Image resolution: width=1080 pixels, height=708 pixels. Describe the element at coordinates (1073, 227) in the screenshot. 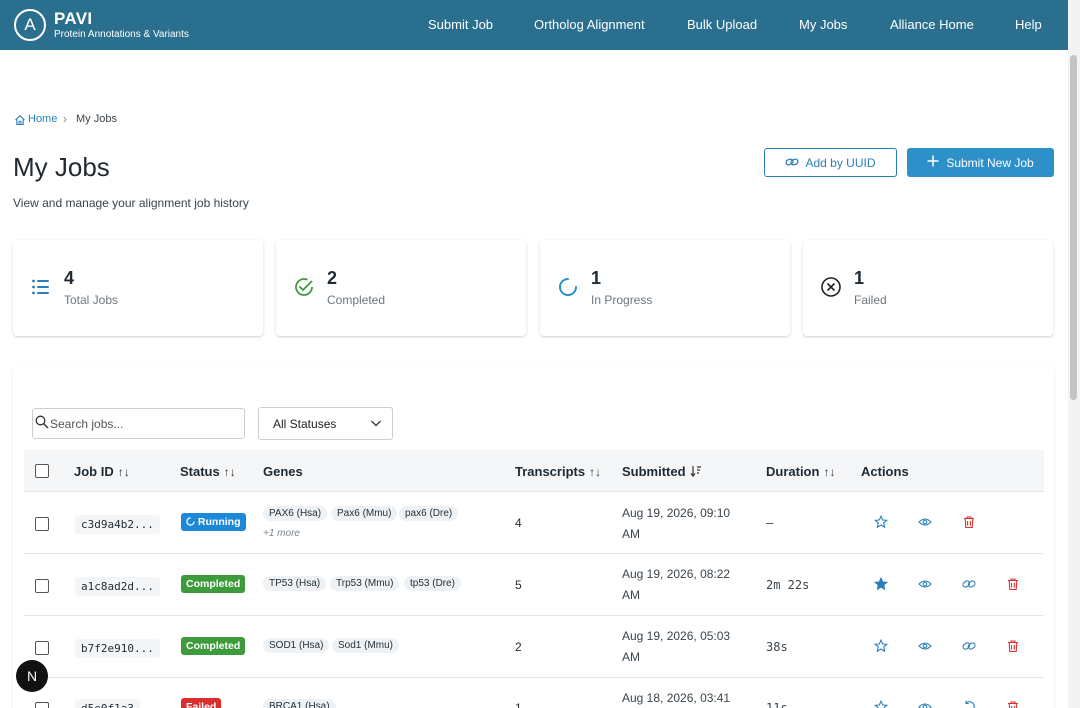

I see `scrollbar-thumb` at that location.